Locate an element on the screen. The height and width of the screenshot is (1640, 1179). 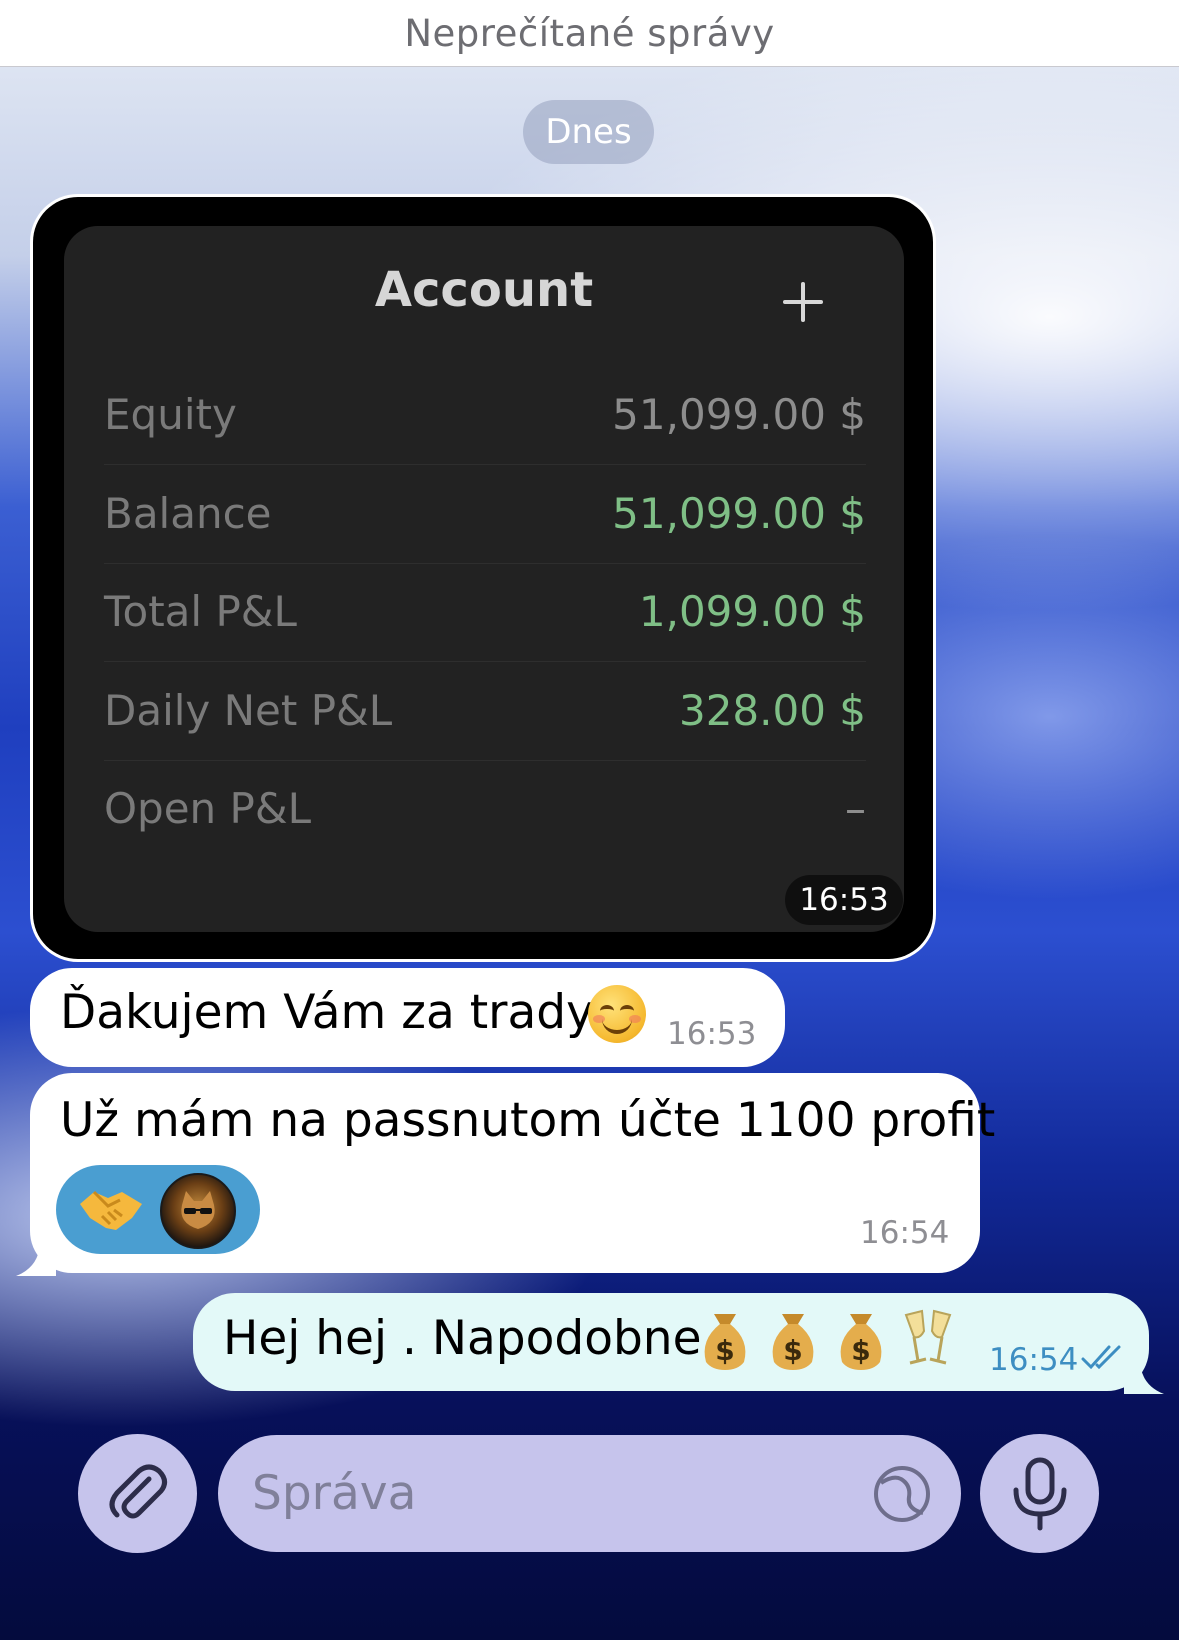
row-value: 328.00 $ is located at coordinates (772, 710).